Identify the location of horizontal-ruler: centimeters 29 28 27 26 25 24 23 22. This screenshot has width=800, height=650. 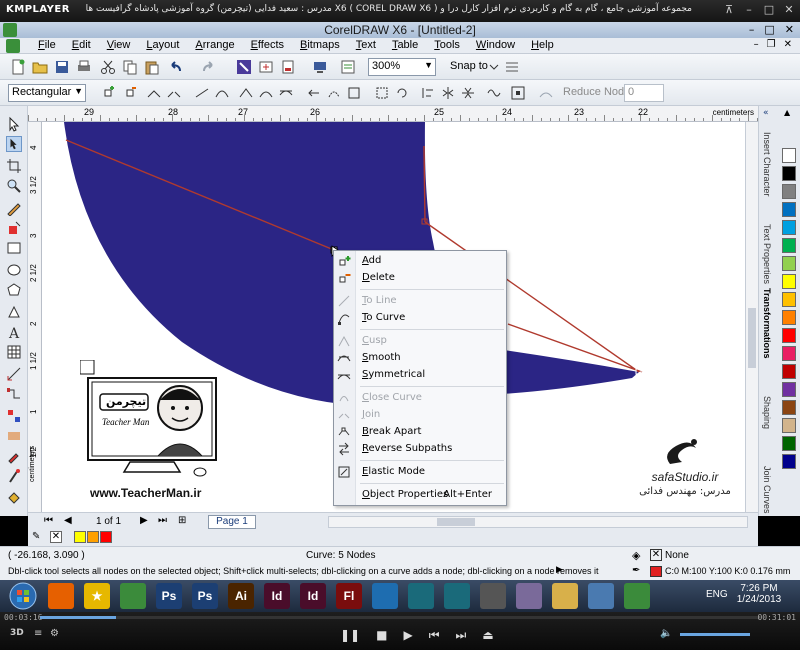
(393, 114).